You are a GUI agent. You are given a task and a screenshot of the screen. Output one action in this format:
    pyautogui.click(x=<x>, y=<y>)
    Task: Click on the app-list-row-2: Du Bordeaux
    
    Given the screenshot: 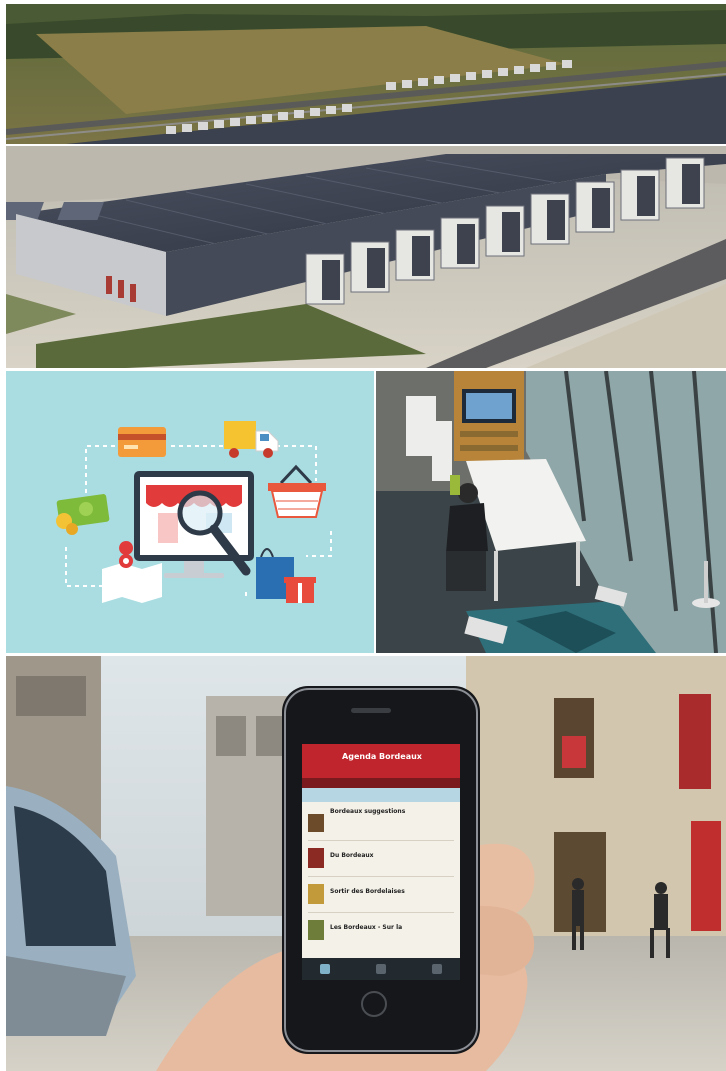 What is the action you would take?
    pyautogui.click(x=381, y=859)
    